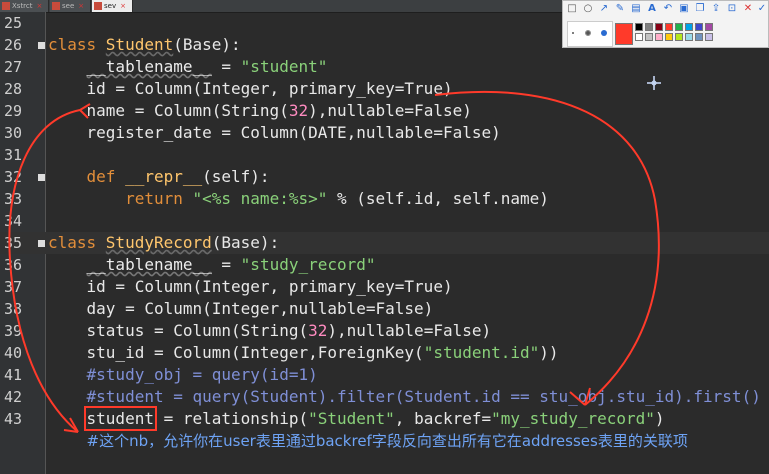 This screenshot has width=769, height=474. I want to click on code-token: ),nullable=False), so click(409, 330).